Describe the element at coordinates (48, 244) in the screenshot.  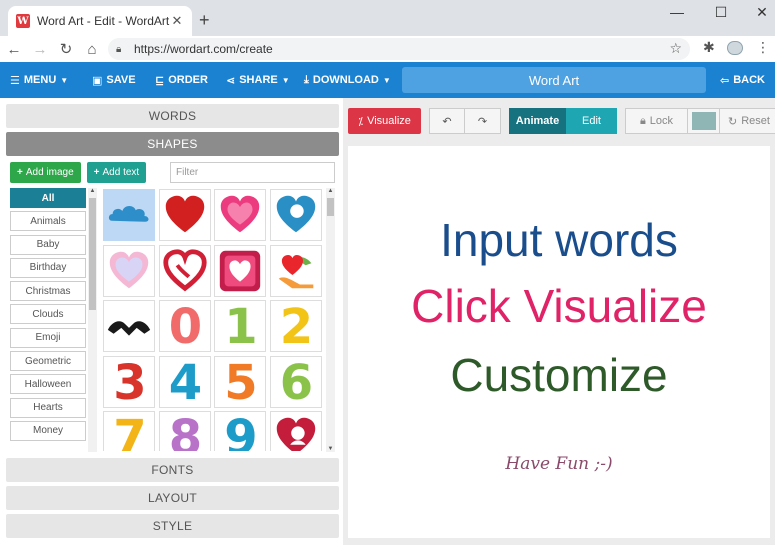
I see `category-baby: Baby` at that location.